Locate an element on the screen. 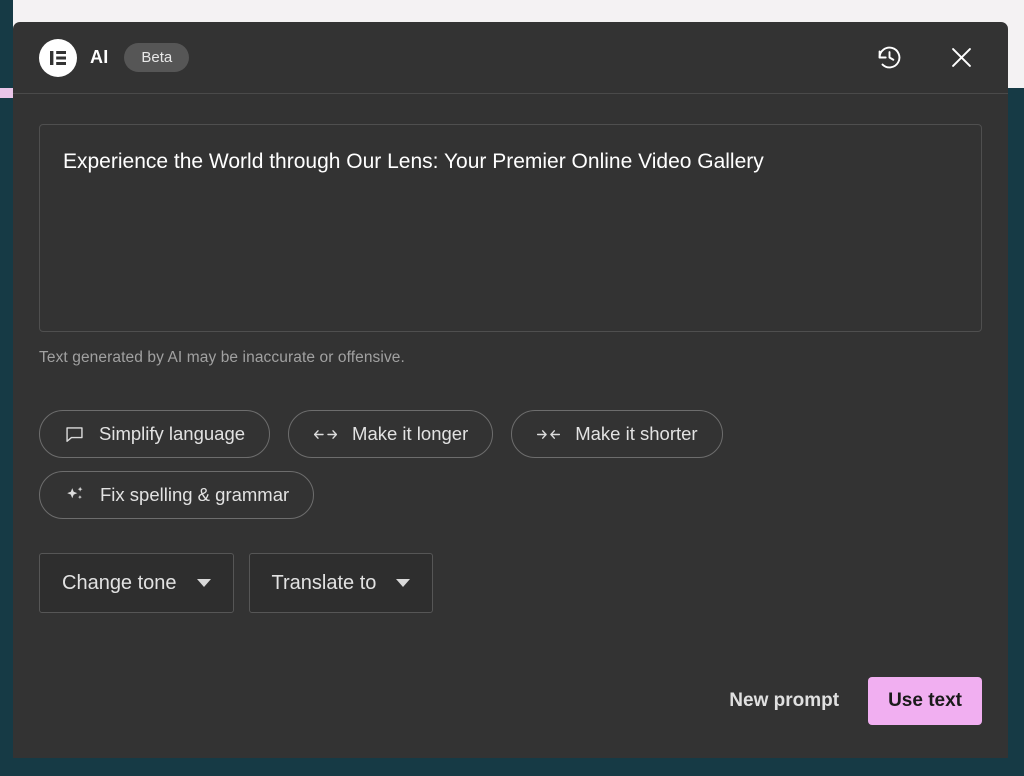 This screenshot has height=776, width=1024. action-chip-row-2: Fix spelling & grammar is located at coordinates (510, 495).